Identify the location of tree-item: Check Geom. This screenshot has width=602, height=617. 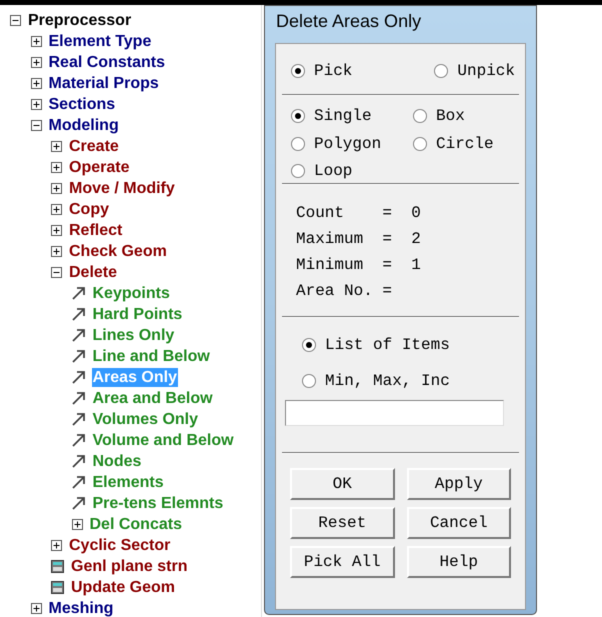
(118, 251).